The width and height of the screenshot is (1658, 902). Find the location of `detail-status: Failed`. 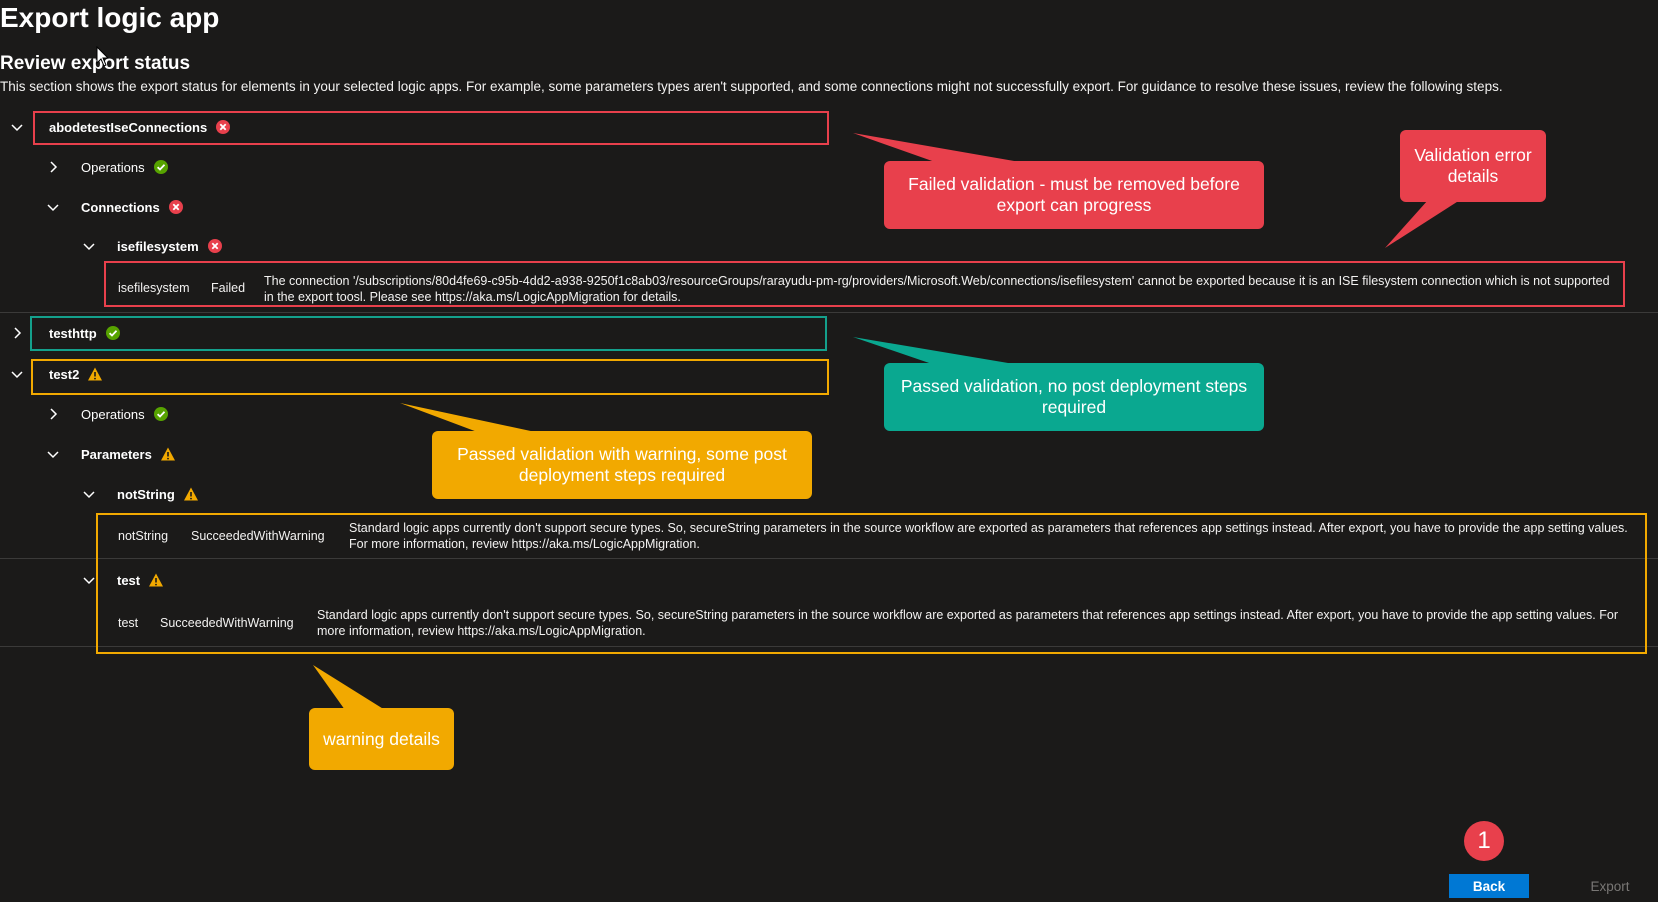

detail-status: Failed is located at coordinates (228, 288).